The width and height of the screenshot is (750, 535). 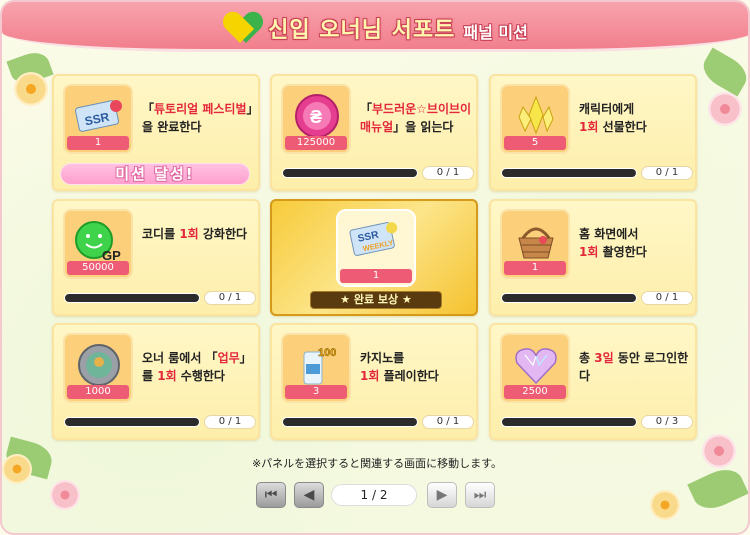 I want to click on gp-icon: GP, so click(x=99, y=241).